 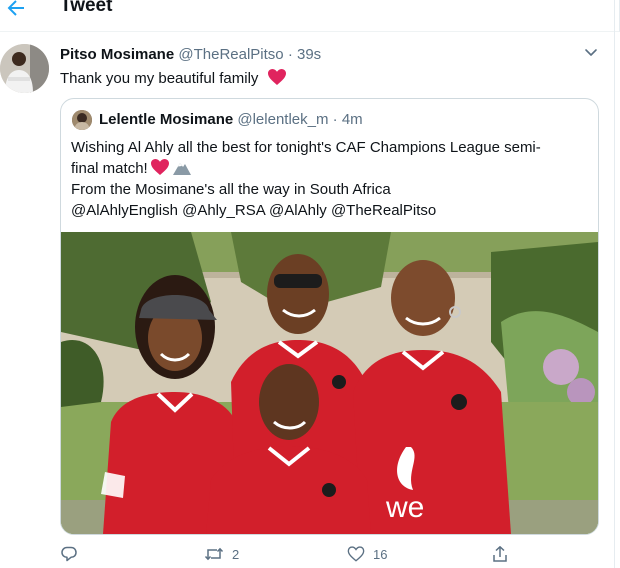 What do you see at coordinates (16, 10) in the screenshot?
I see `back-arrow-icon` at bounding box center [16, 10].